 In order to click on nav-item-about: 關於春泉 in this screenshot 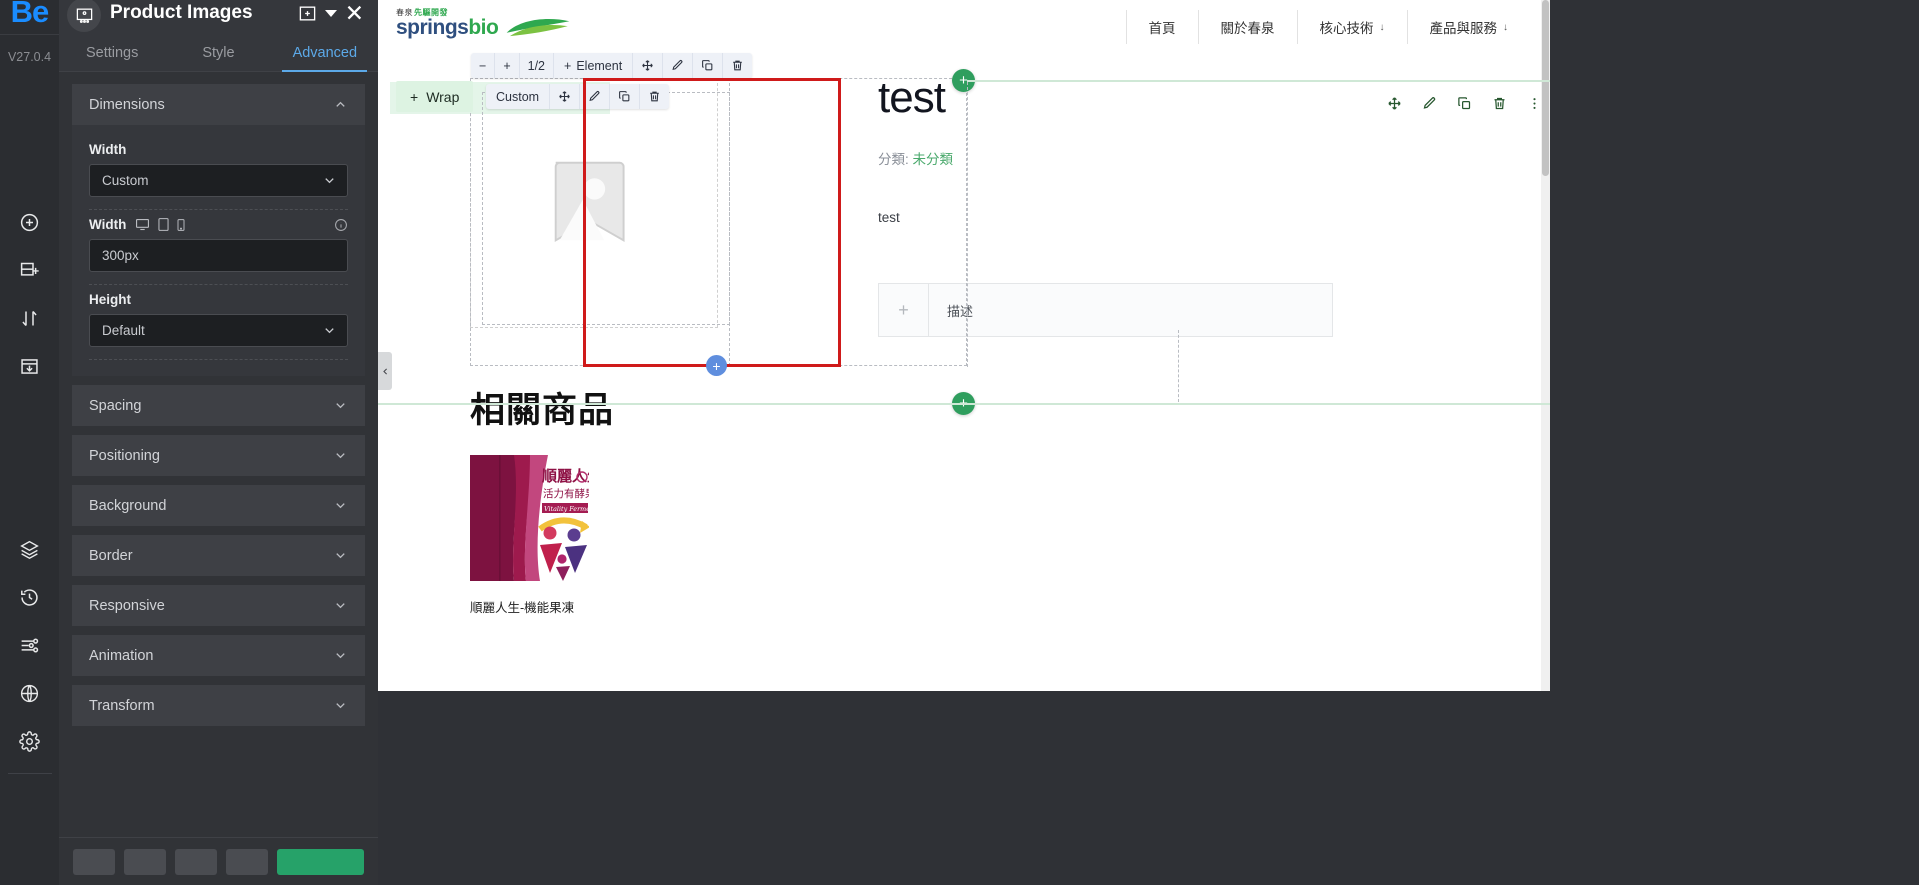, I will do `click(1248, 27)`.